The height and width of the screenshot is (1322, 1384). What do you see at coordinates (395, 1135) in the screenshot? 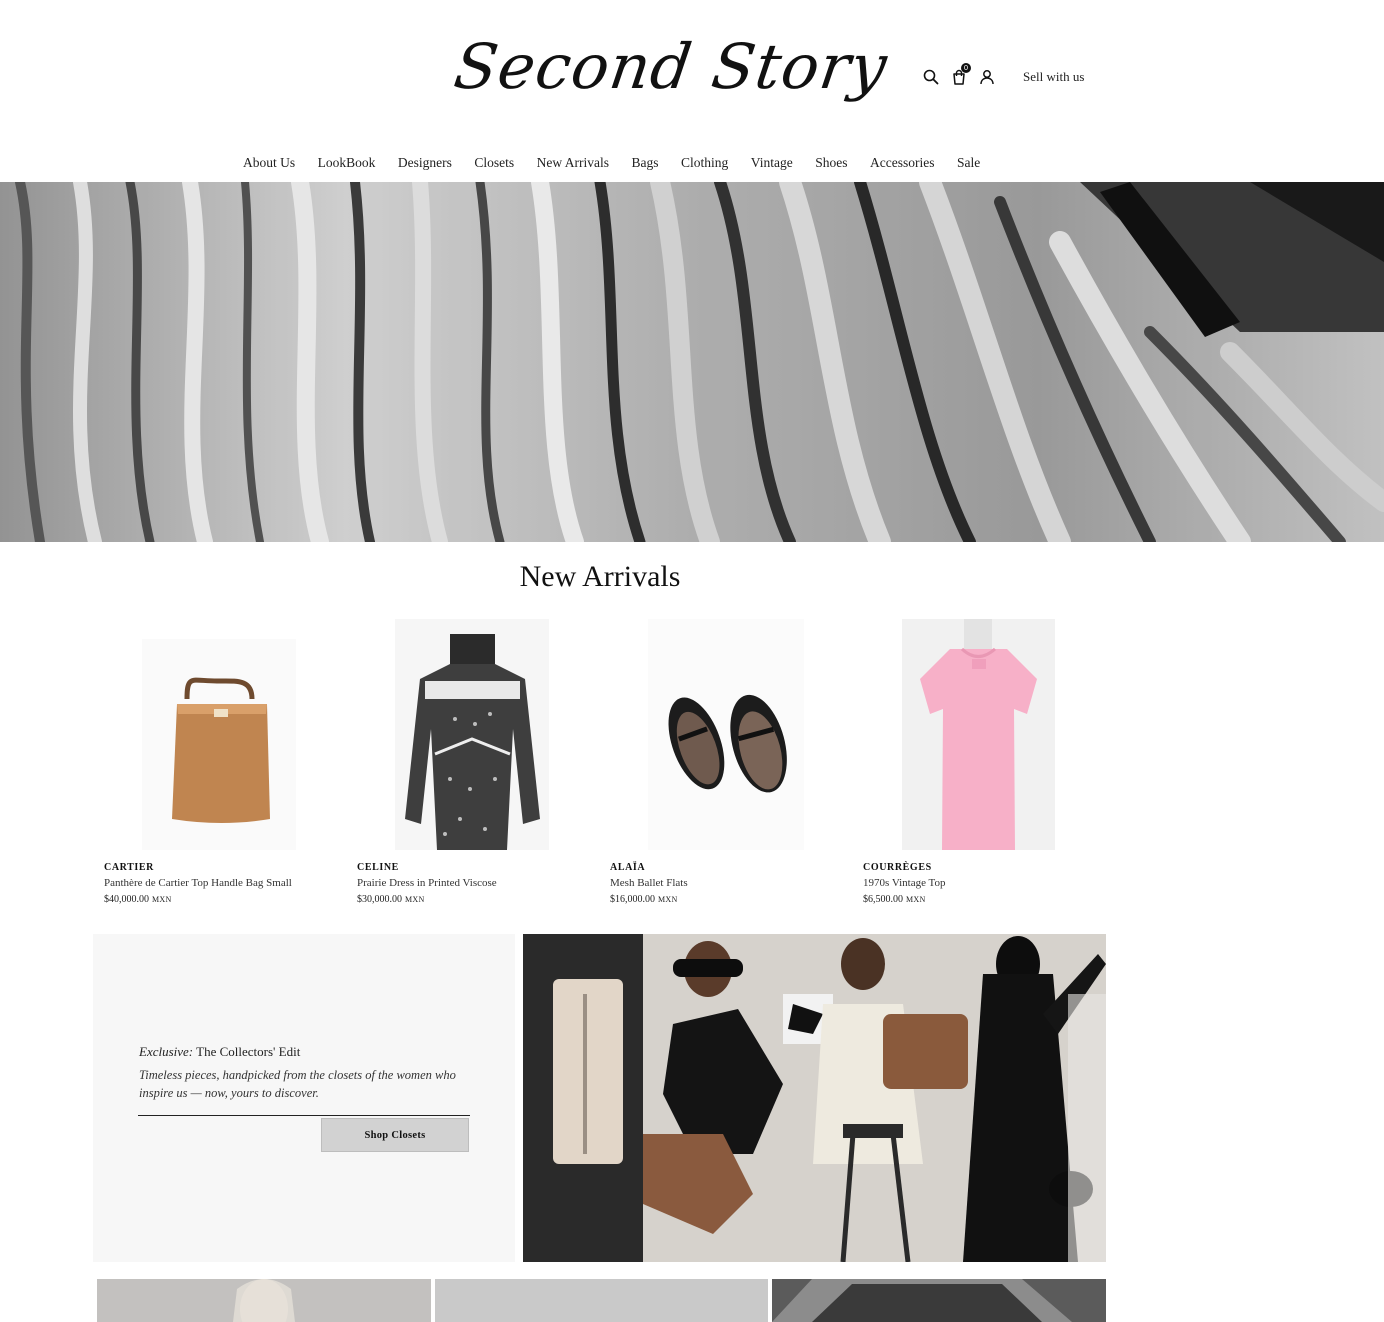
I see `shop-closets-button: Shop Closets` at bounding box center [395, 1135].